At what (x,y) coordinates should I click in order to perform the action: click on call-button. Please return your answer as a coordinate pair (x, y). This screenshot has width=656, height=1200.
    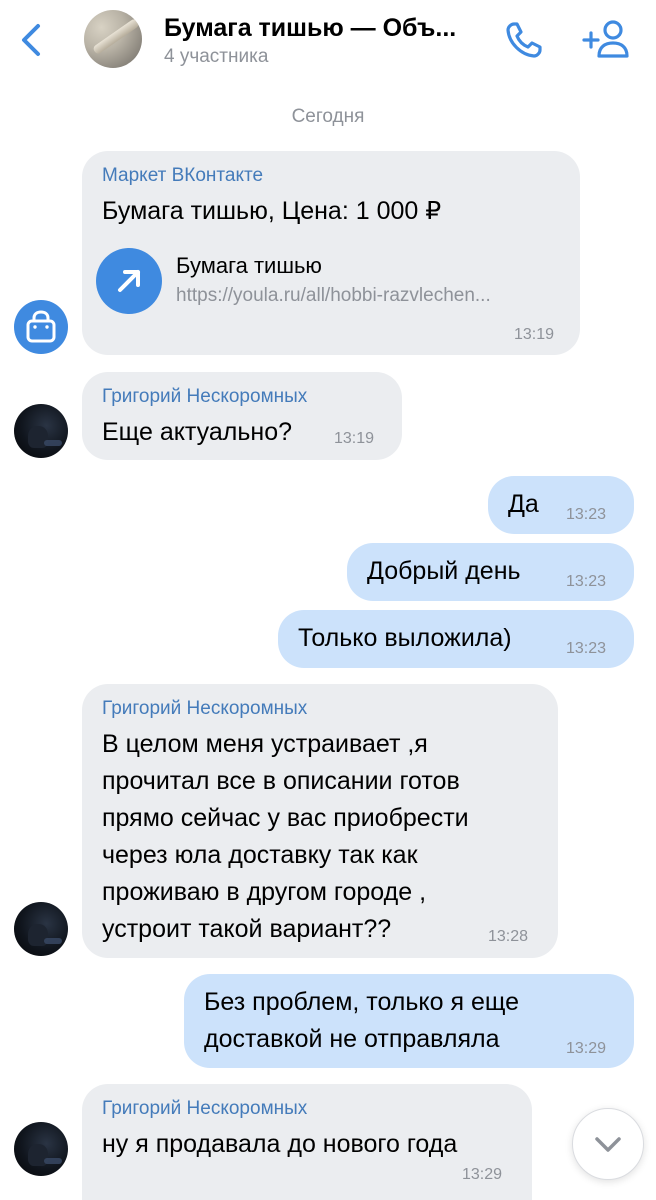
    Looking at the image, I should click on (524, 40).